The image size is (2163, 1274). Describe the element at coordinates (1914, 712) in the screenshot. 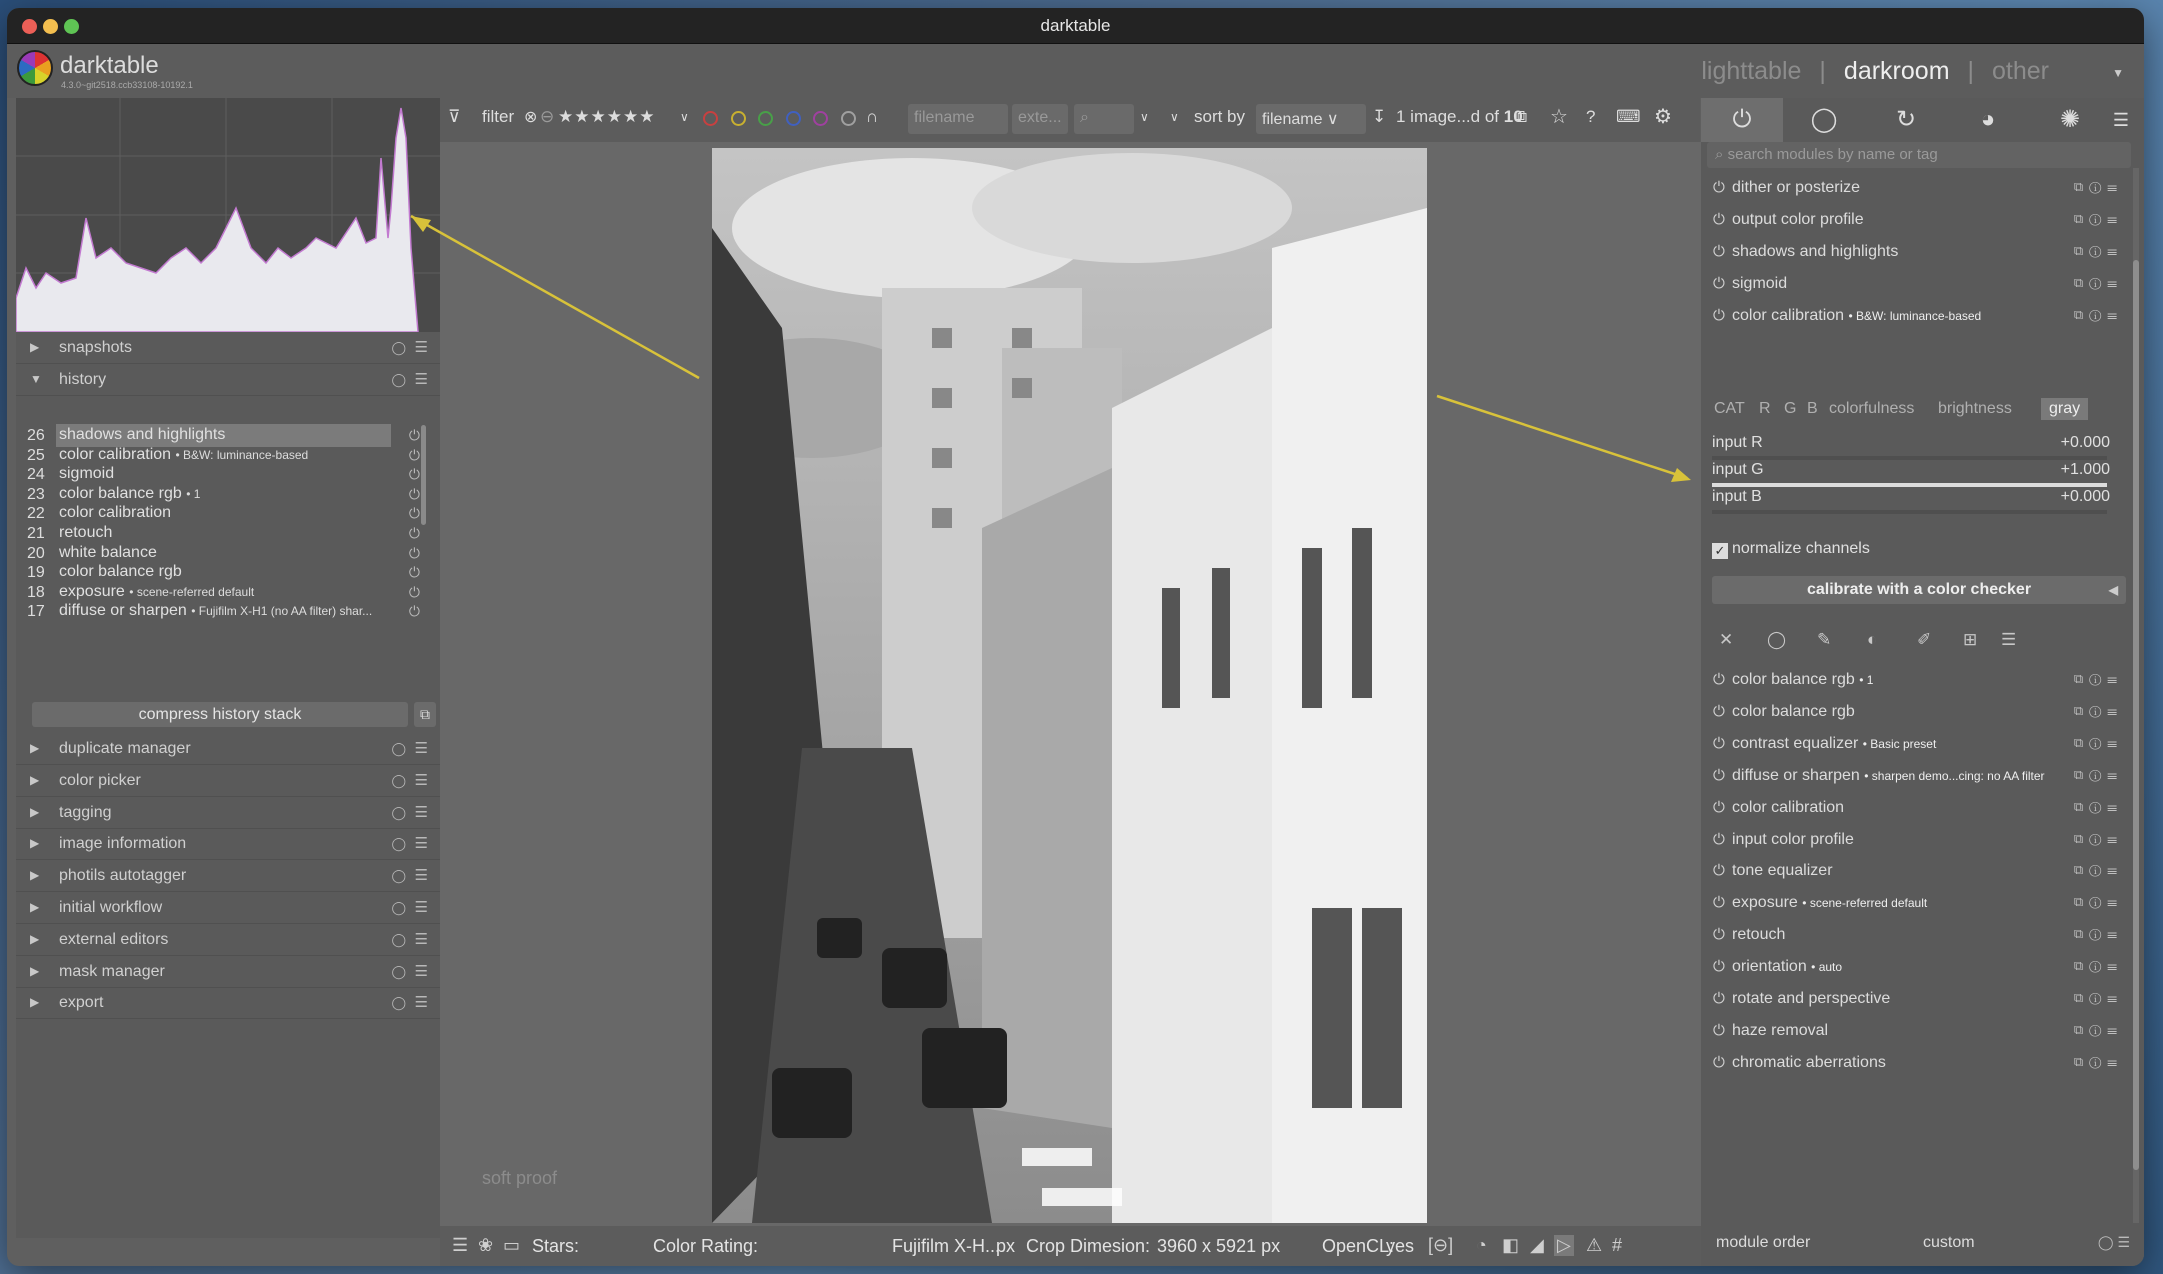

I see `module-color-balance-rgb: ⏻ color balance rgb ⧉ⓘ☰` at that location.